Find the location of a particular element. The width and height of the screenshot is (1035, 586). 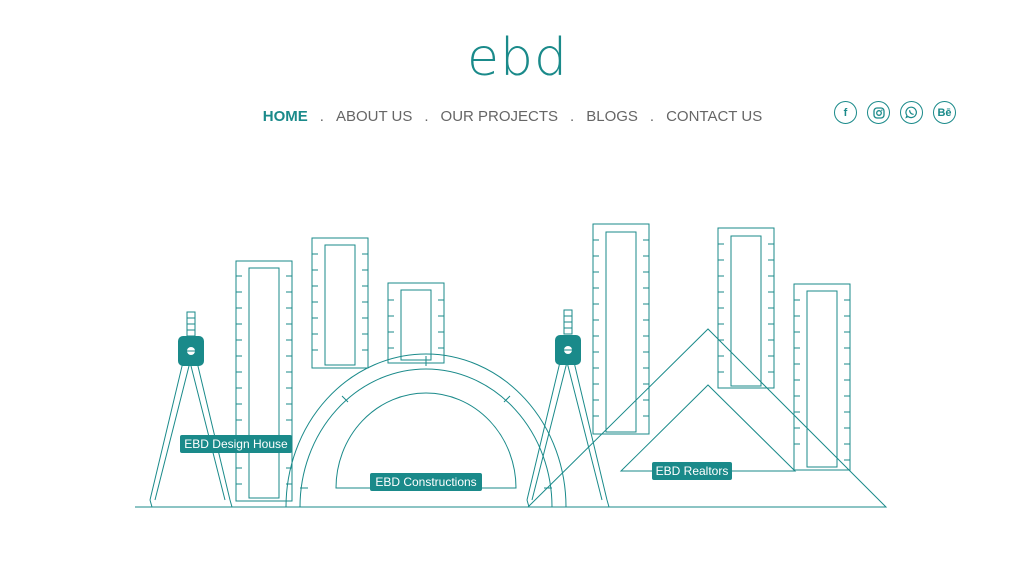

compass-left is located at coordinates (191, 409).